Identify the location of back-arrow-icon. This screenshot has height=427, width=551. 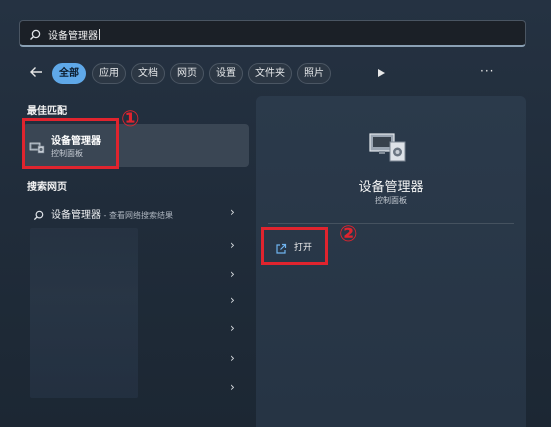
(36, 73).